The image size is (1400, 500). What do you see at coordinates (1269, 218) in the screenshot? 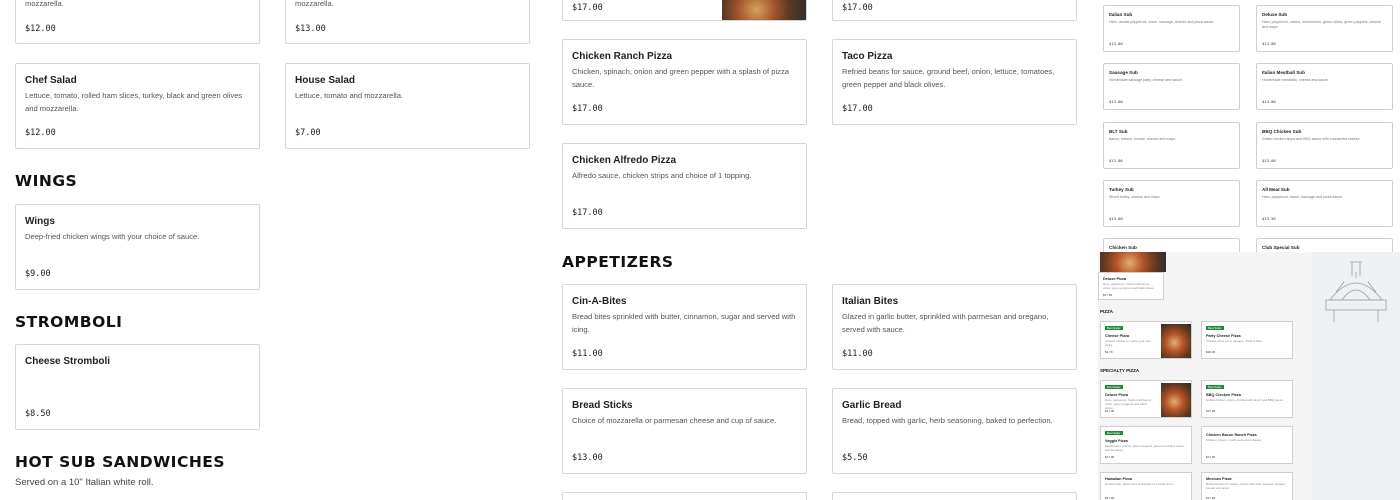
I see `mini-price: $13.50` at bounding box center [1269, 218].